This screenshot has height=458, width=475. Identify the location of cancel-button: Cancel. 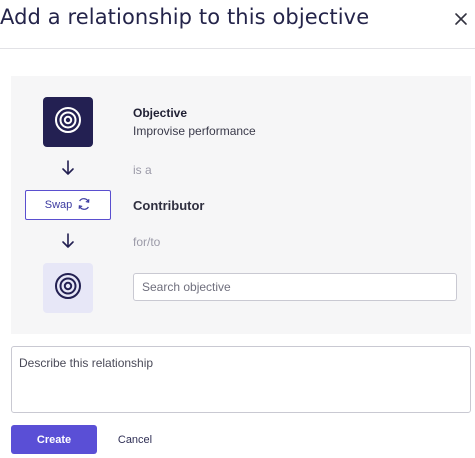
(135, 439).